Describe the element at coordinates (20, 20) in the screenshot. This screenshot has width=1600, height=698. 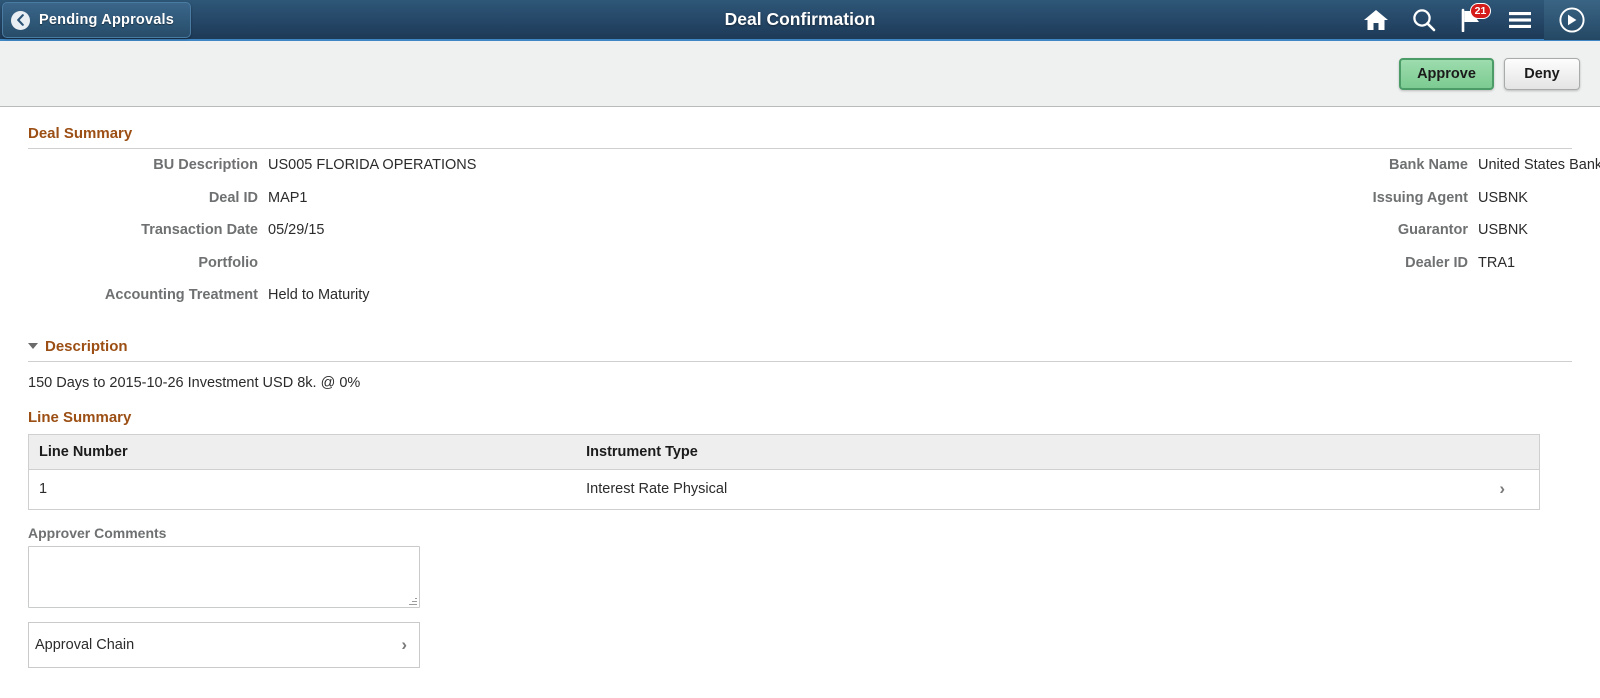
I see `chevron-left-icon` at that location.